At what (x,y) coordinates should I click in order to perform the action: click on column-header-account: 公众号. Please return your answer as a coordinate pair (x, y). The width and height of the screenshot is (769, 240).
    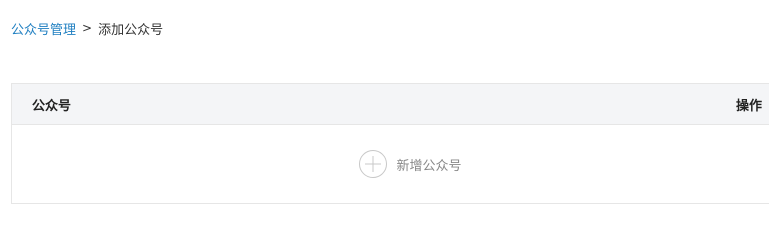
    Looking at the image, I should click on (52, 106).